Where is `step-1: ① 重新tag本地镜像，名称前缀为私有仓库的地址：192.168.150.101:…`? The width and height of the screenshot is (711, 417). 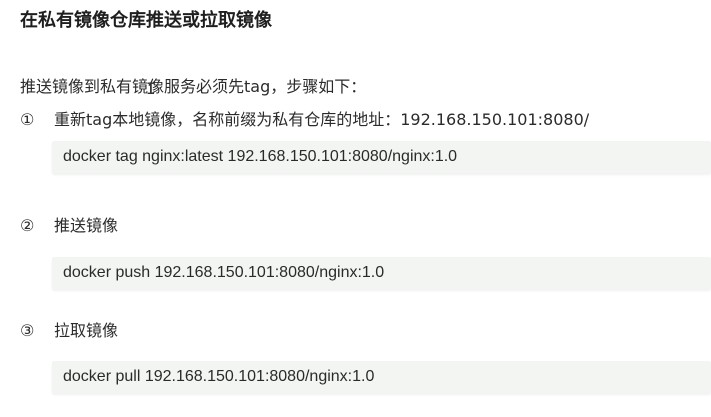 step-1: ① 重新tag本地镜像，名称前缀为私有仓库的地址：192.168.150.101:… is located at coordinates (304, 120).